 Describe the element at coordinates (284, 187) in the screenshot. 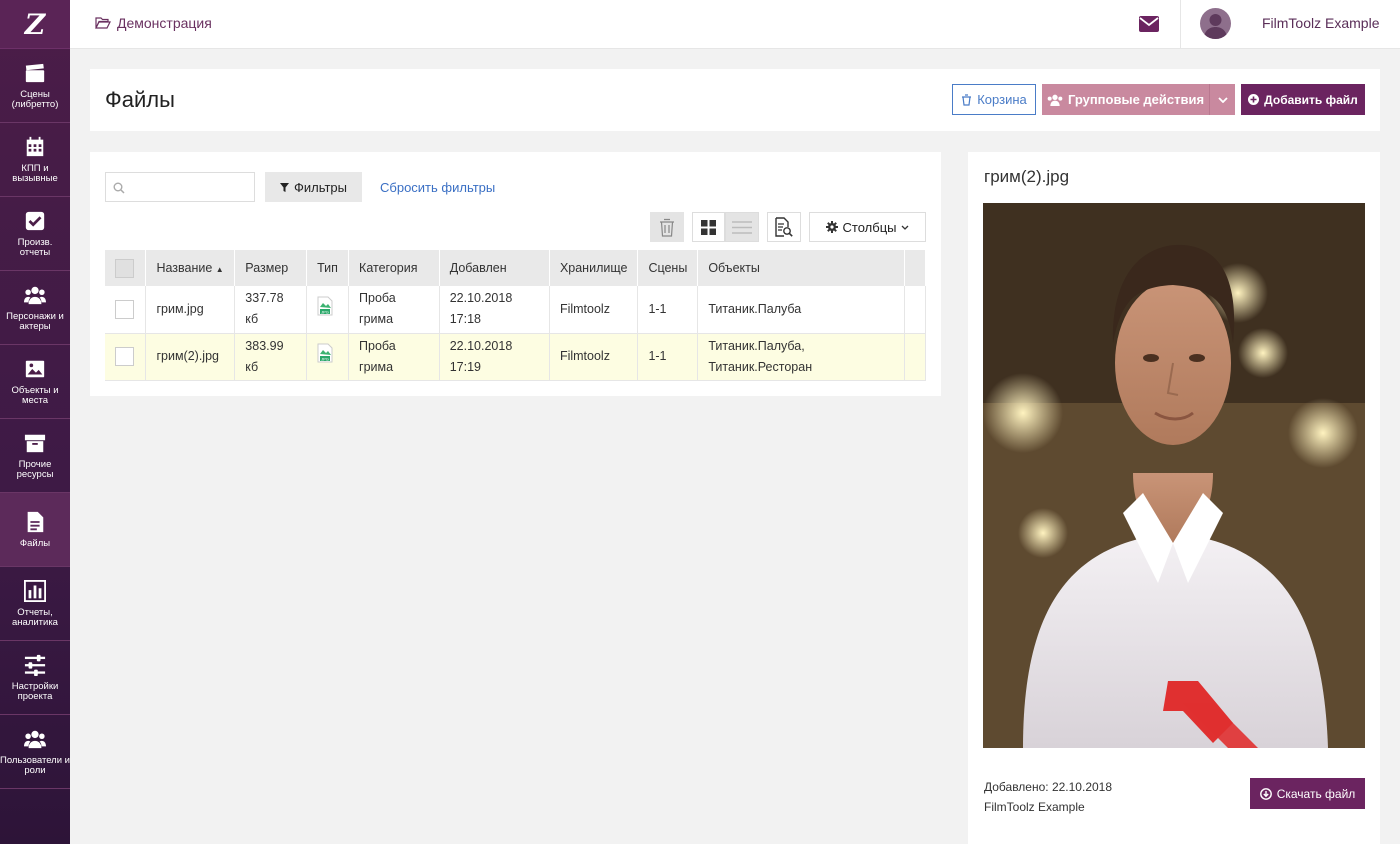

I see `filter-icon` at that location.